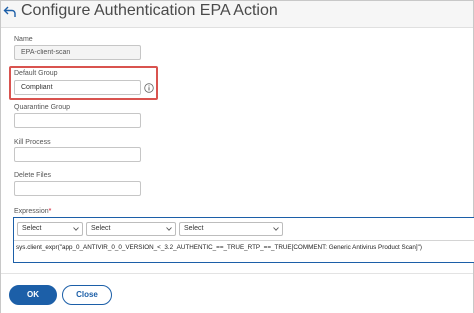  Describe the element at coordinates (131, 229) in the screenshot. I see `expression-select-2: Select` at that location.